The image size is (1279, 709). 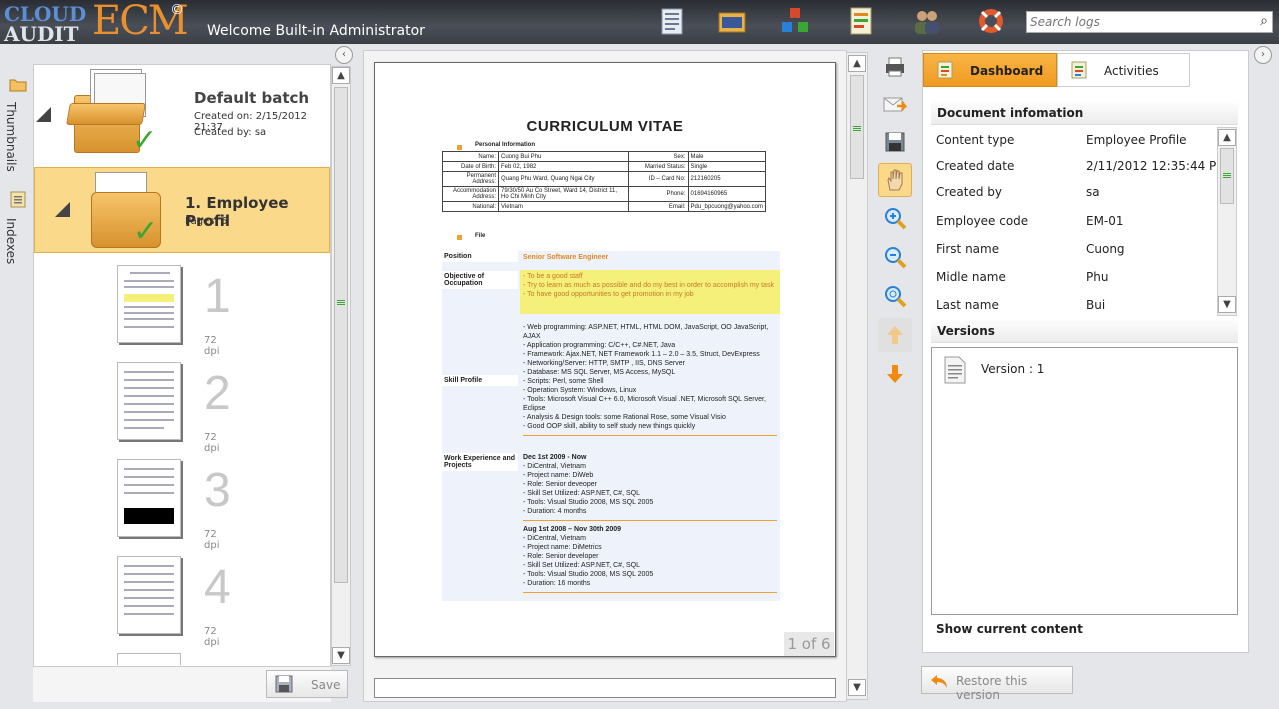 I want to click on collapse-left-icon: ‹, so click(x=344, y=55).